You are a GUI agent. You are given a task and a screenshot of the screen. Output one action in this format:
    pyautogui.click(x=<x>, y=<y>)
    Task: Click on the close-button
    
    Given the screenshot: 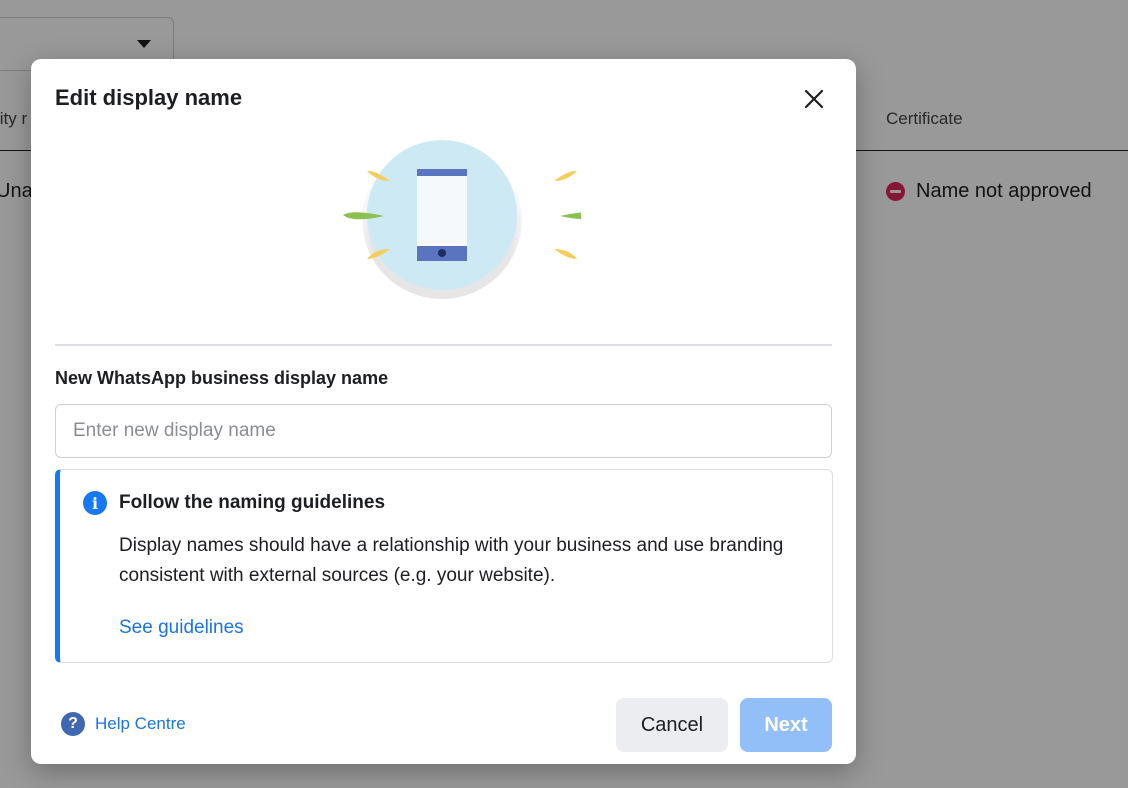 What is the action you would take?
    pyautogui.click(x=814, y=99)
    